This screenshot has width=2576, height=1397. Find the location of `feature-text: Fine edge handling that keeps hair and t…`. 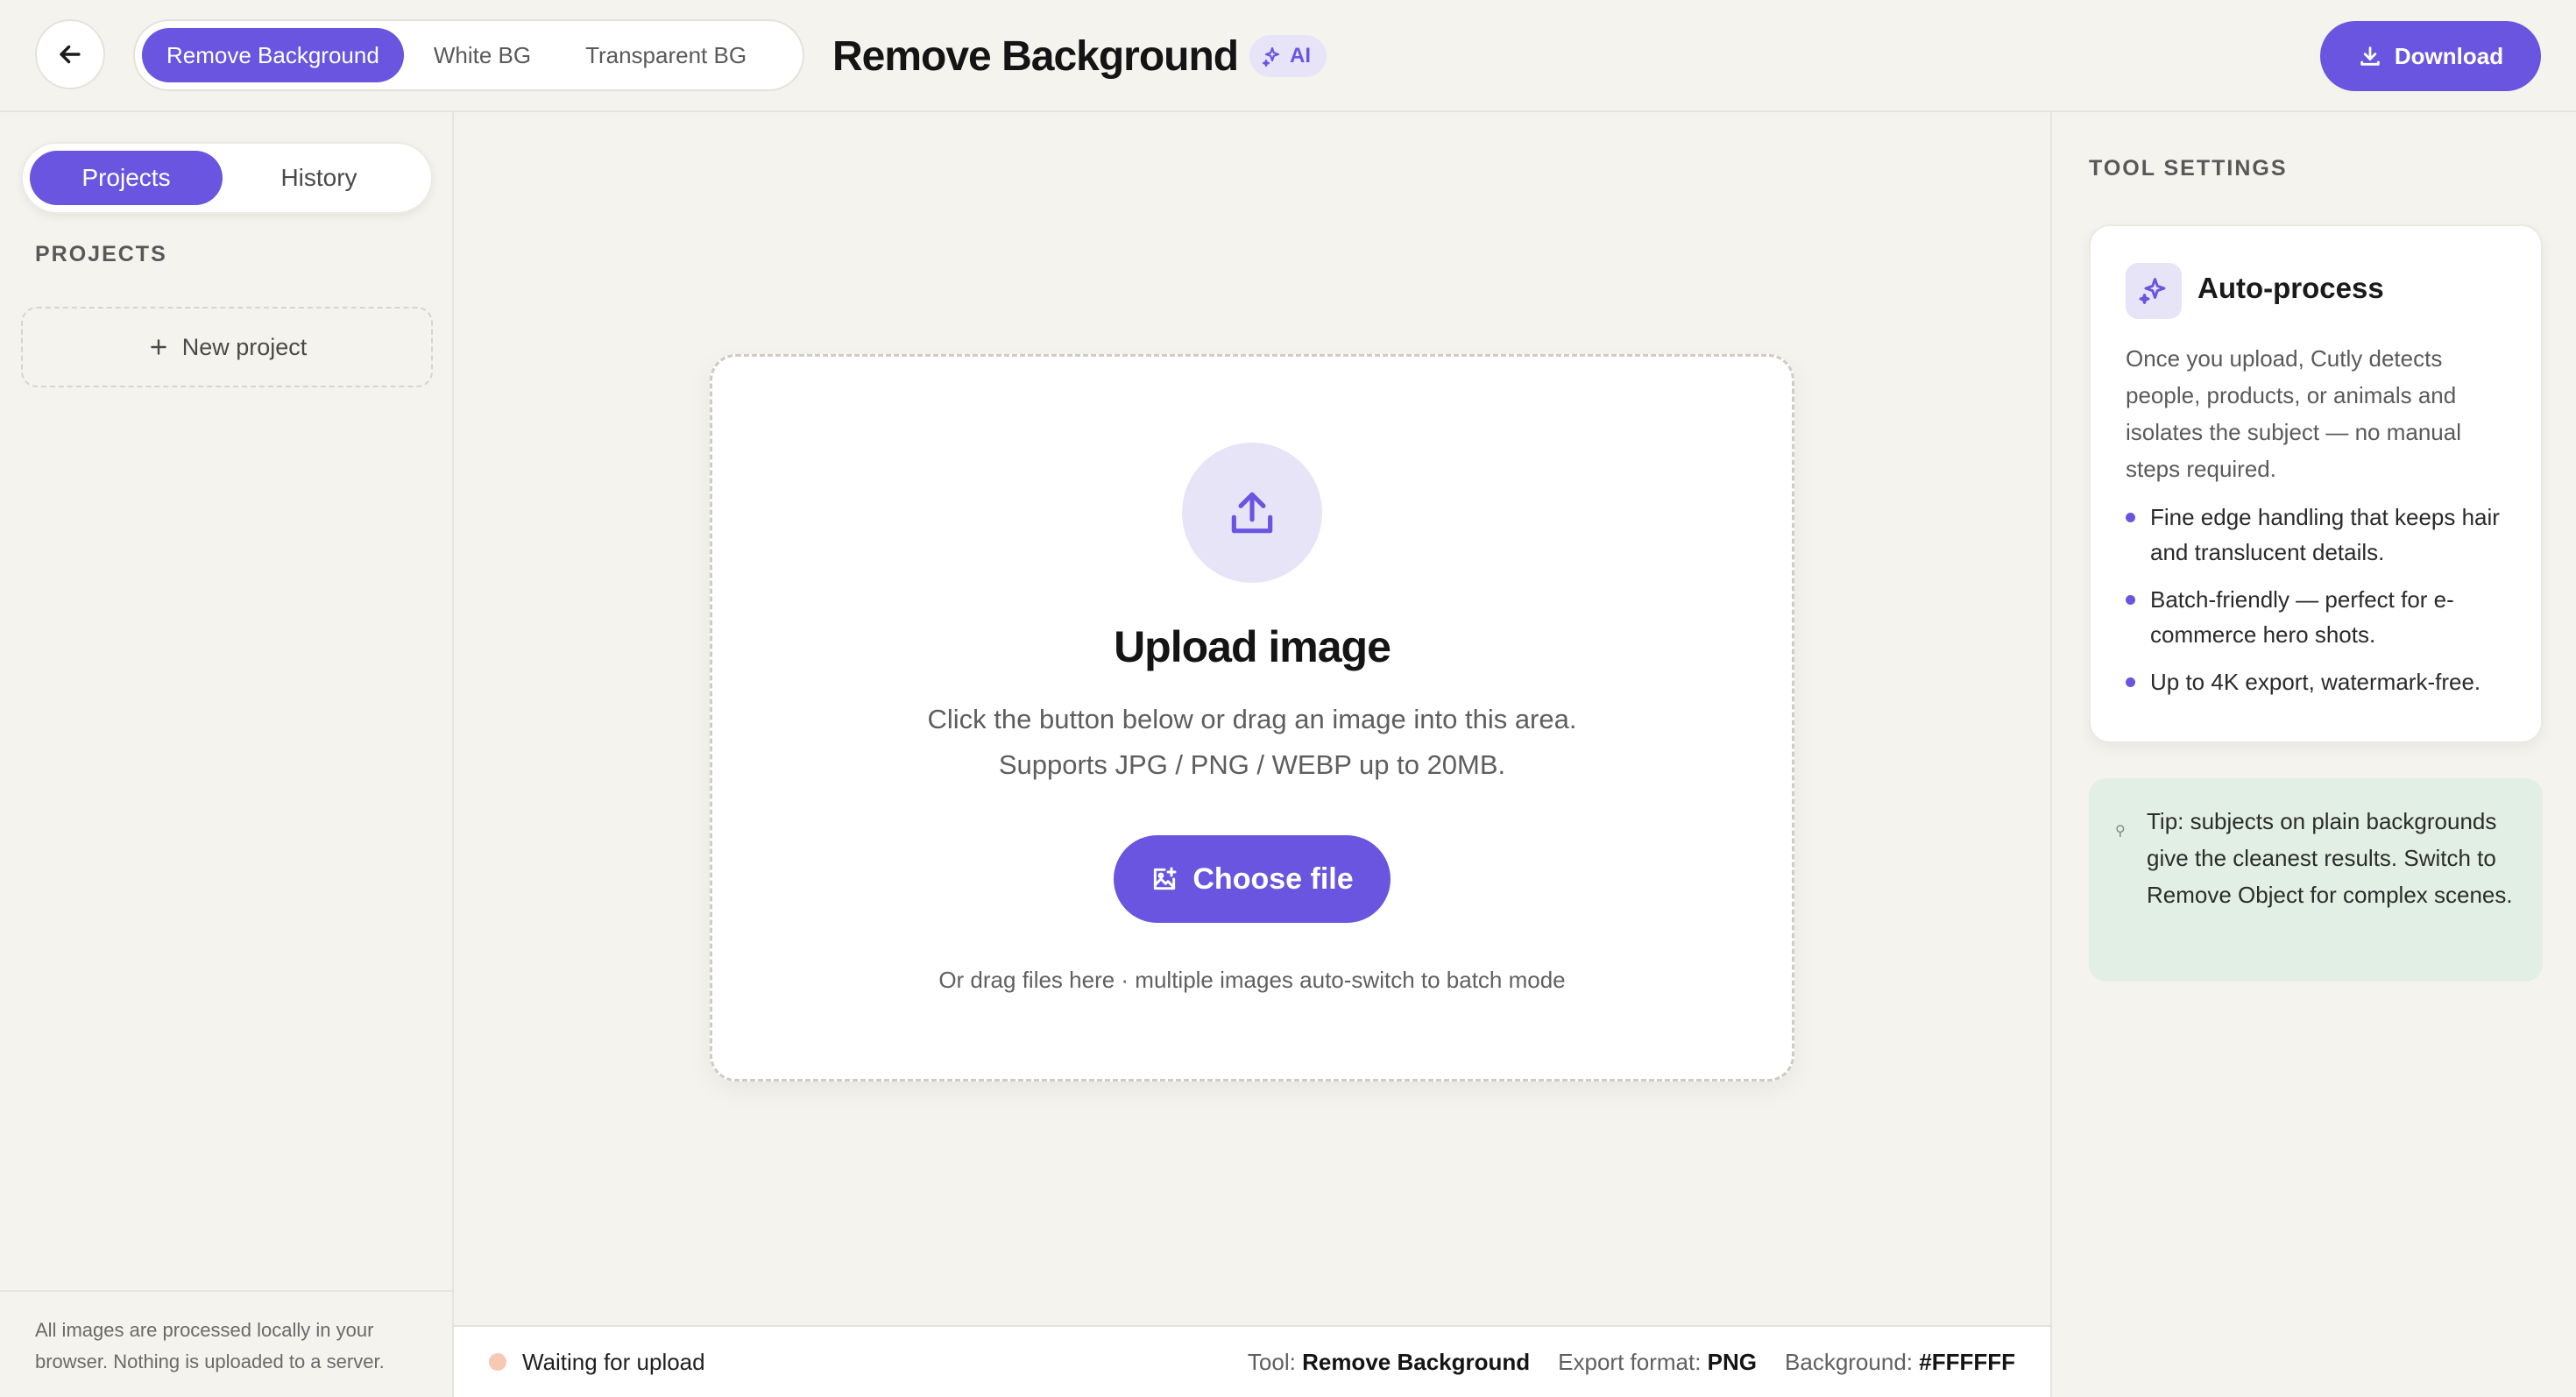

feature-text: Fine edge handling that keeps hair and t… is located at coordinates (2325, 534).